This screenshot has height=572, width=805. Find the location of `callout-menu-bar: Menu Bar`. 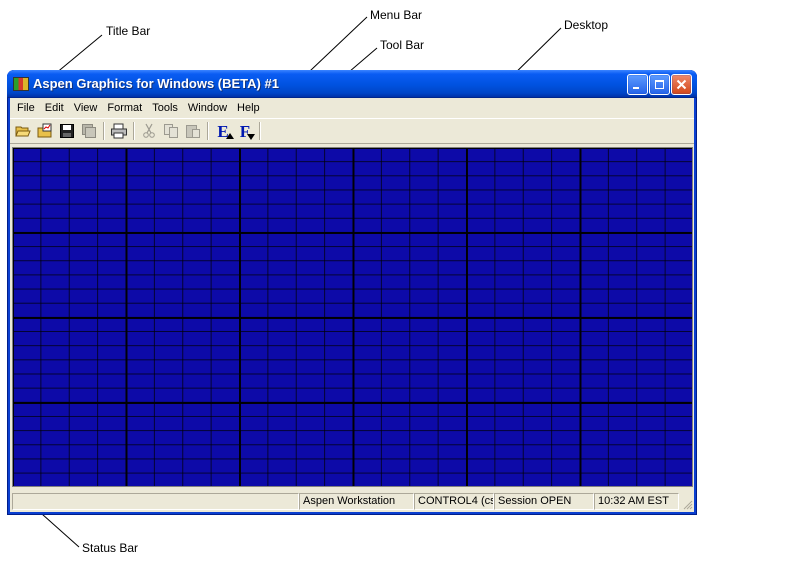

callout-menu-bar: Menu Bar is located at coordinates (396, 15).